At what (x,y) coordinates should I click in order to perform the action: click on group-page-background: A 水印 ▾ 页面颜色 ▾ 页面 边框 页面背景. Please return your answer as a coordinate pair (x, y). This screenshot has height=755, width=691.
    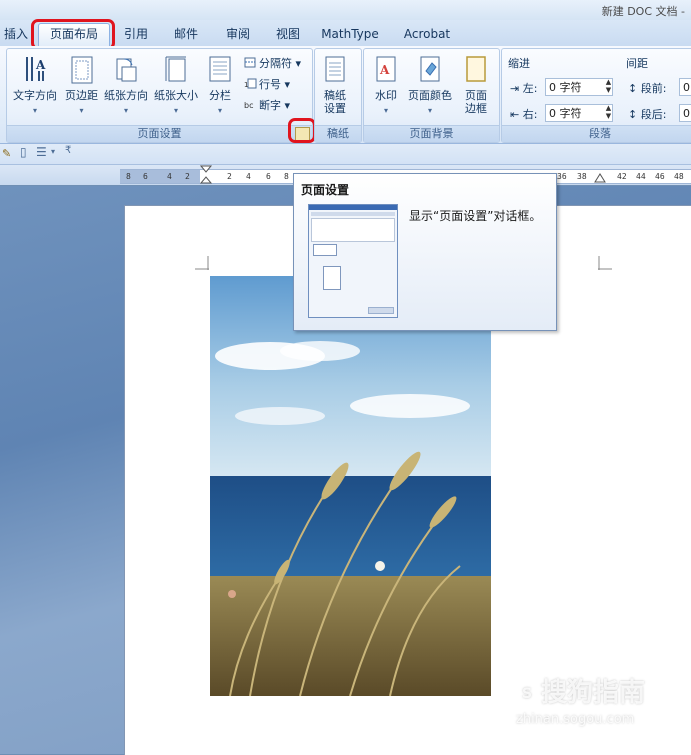
    Looking at the image, I should click on (431, 95).